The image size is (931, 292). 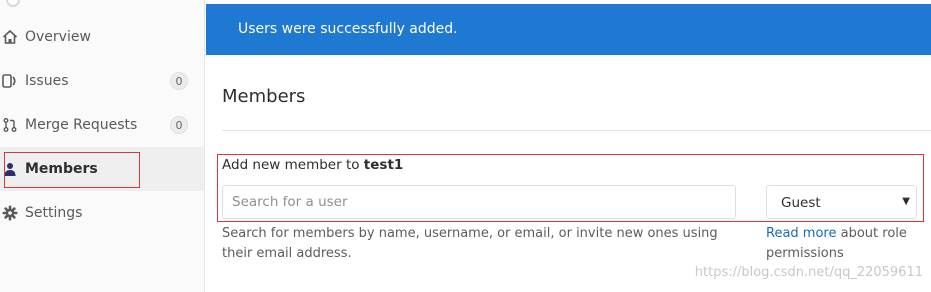 I want to click on settings-icon, so click(x=10, y=213).